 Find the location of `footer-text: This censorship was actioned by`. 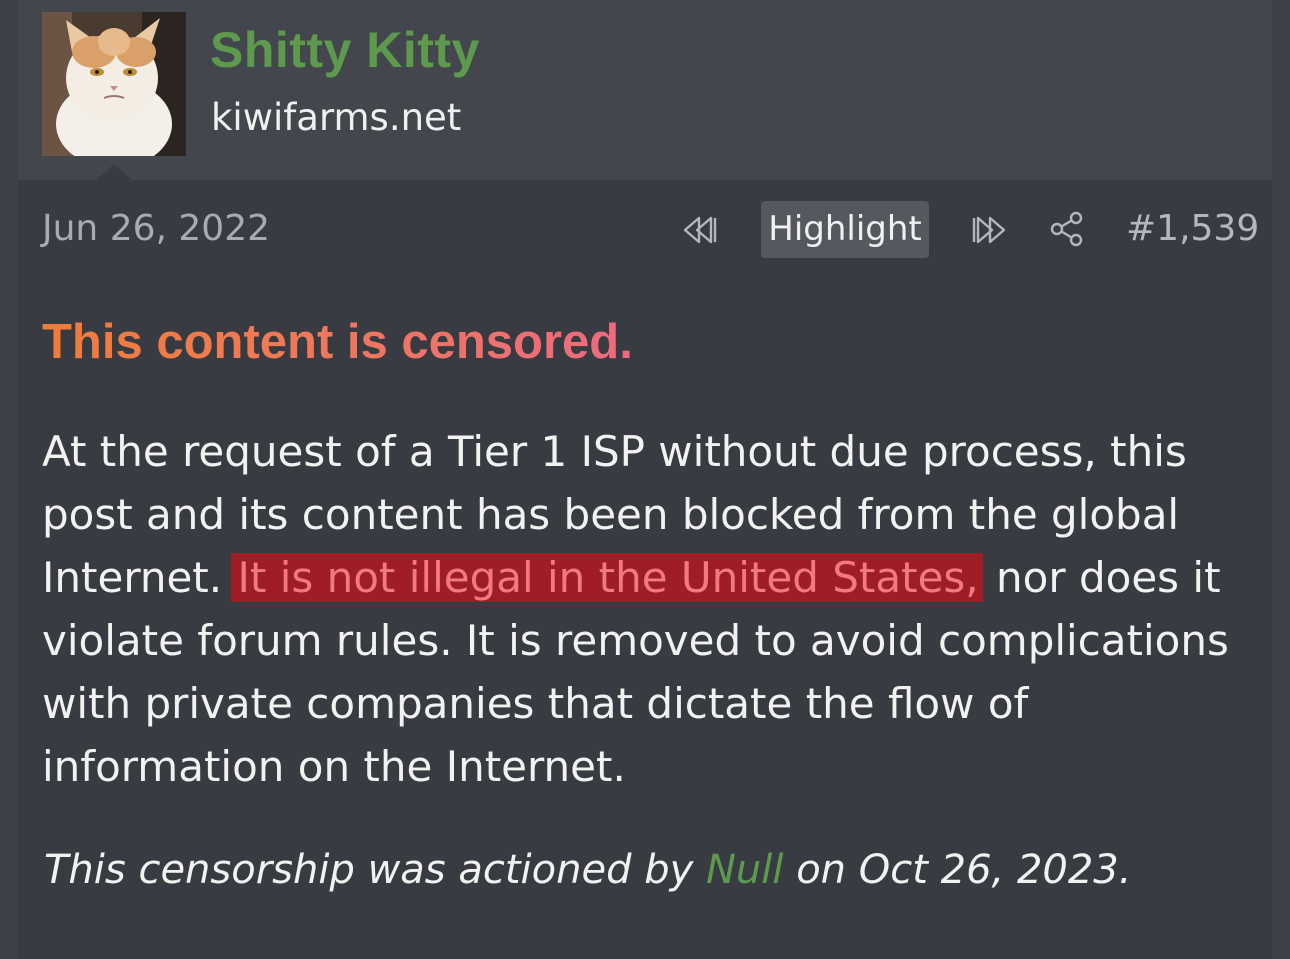

footer-text: This censorship was actioned by is located at coordinates (369, 870).